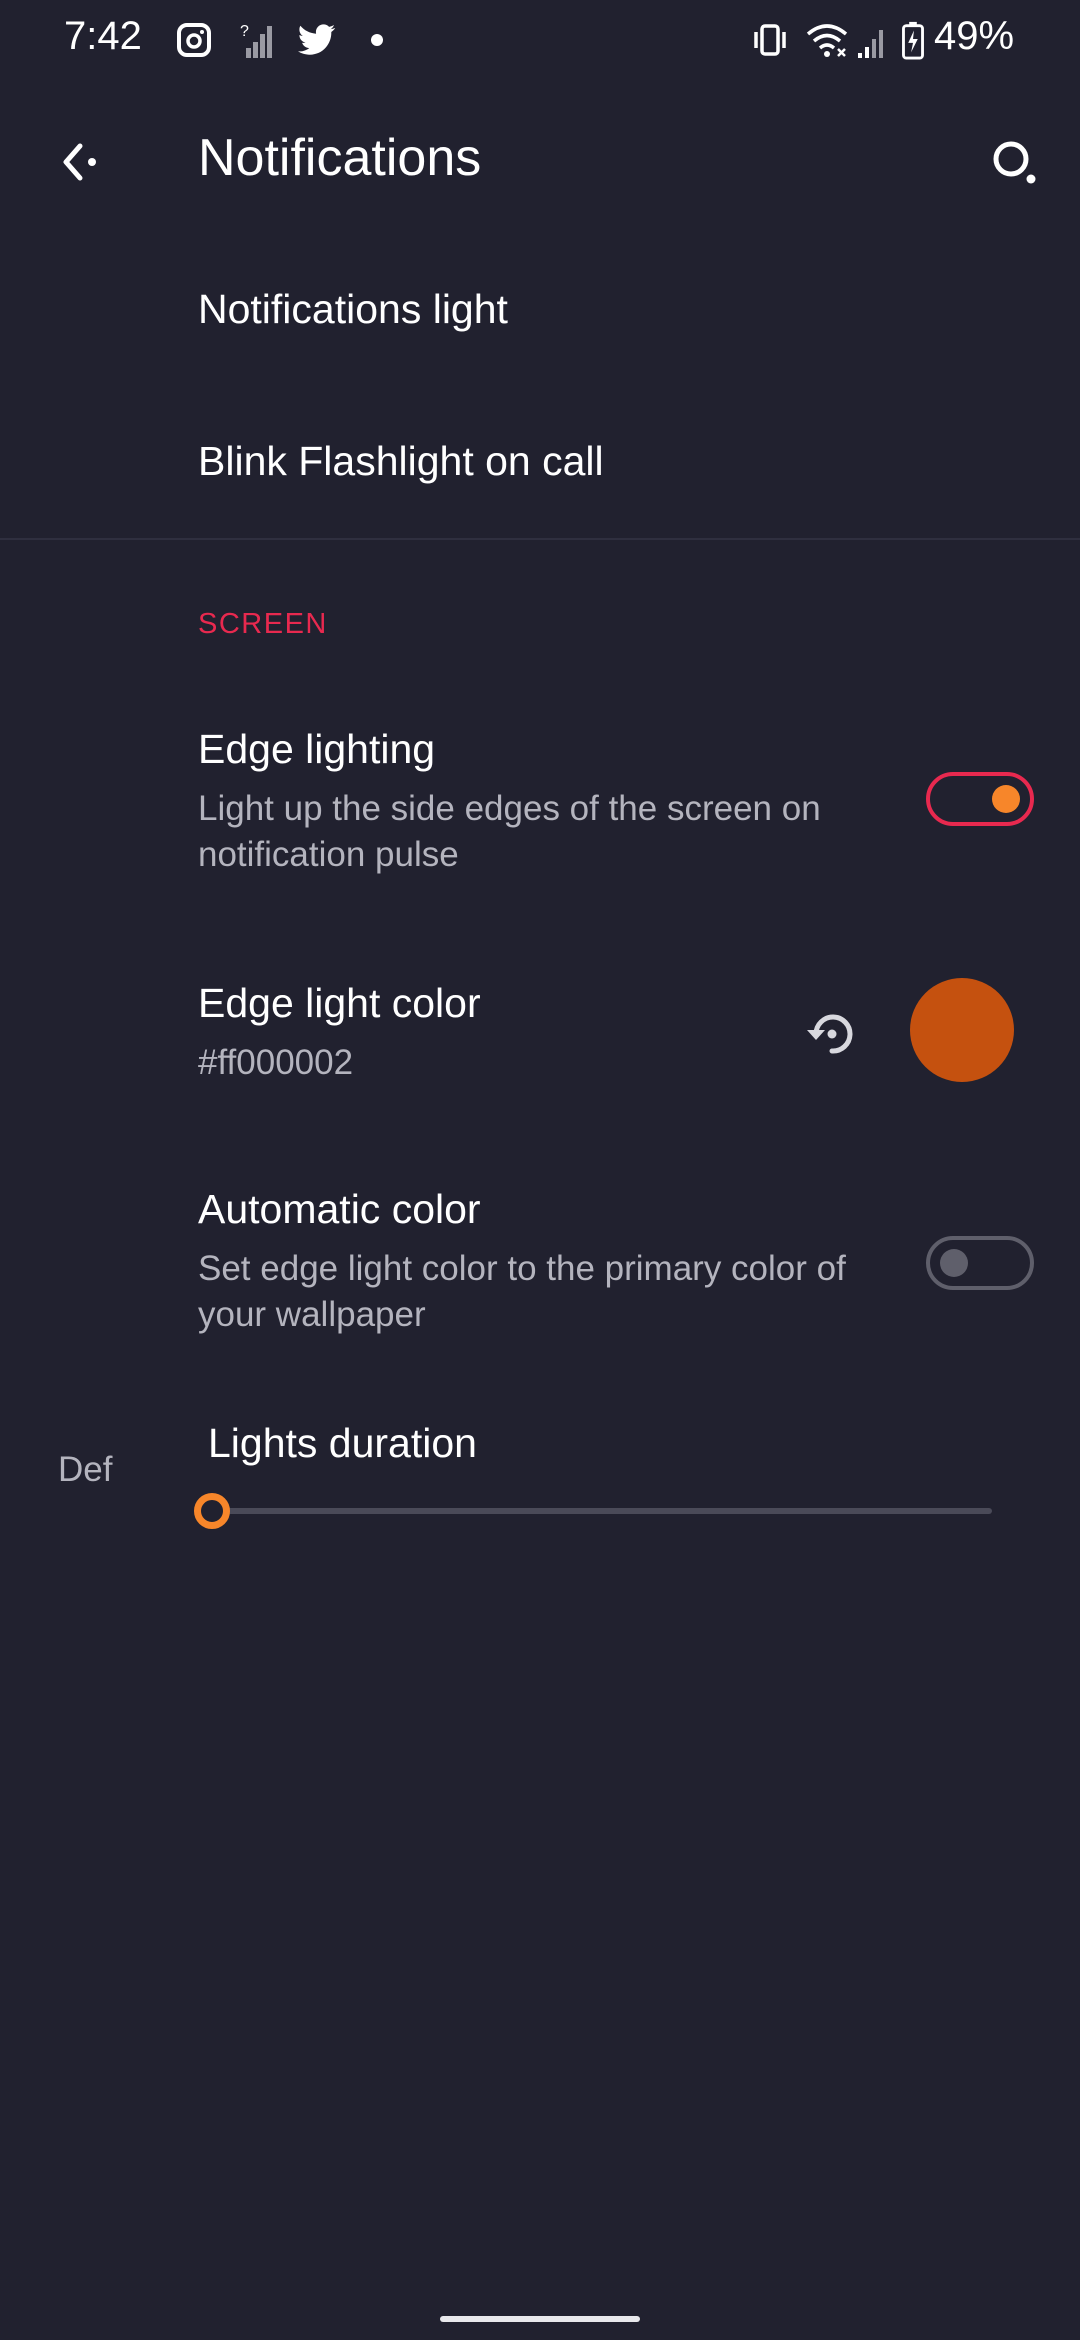 The image size is (1080, 2340). What do you see at coordinates (401, 461) in the screenshot?
I see `blink-flashlight-title: Blink Flashlight on call` at bounding box center [401, 461].